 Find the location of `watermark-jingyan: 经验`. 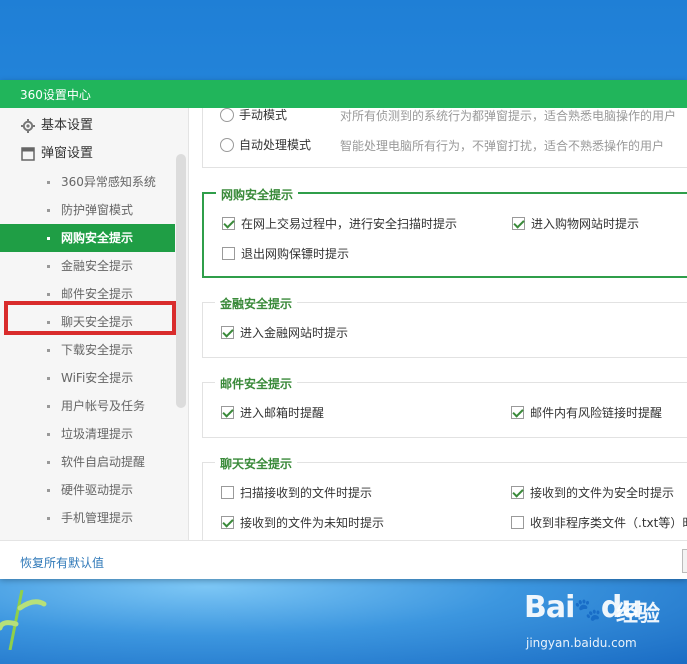

watermark-jingyan: 经验 is located at coordinates (638, 614).